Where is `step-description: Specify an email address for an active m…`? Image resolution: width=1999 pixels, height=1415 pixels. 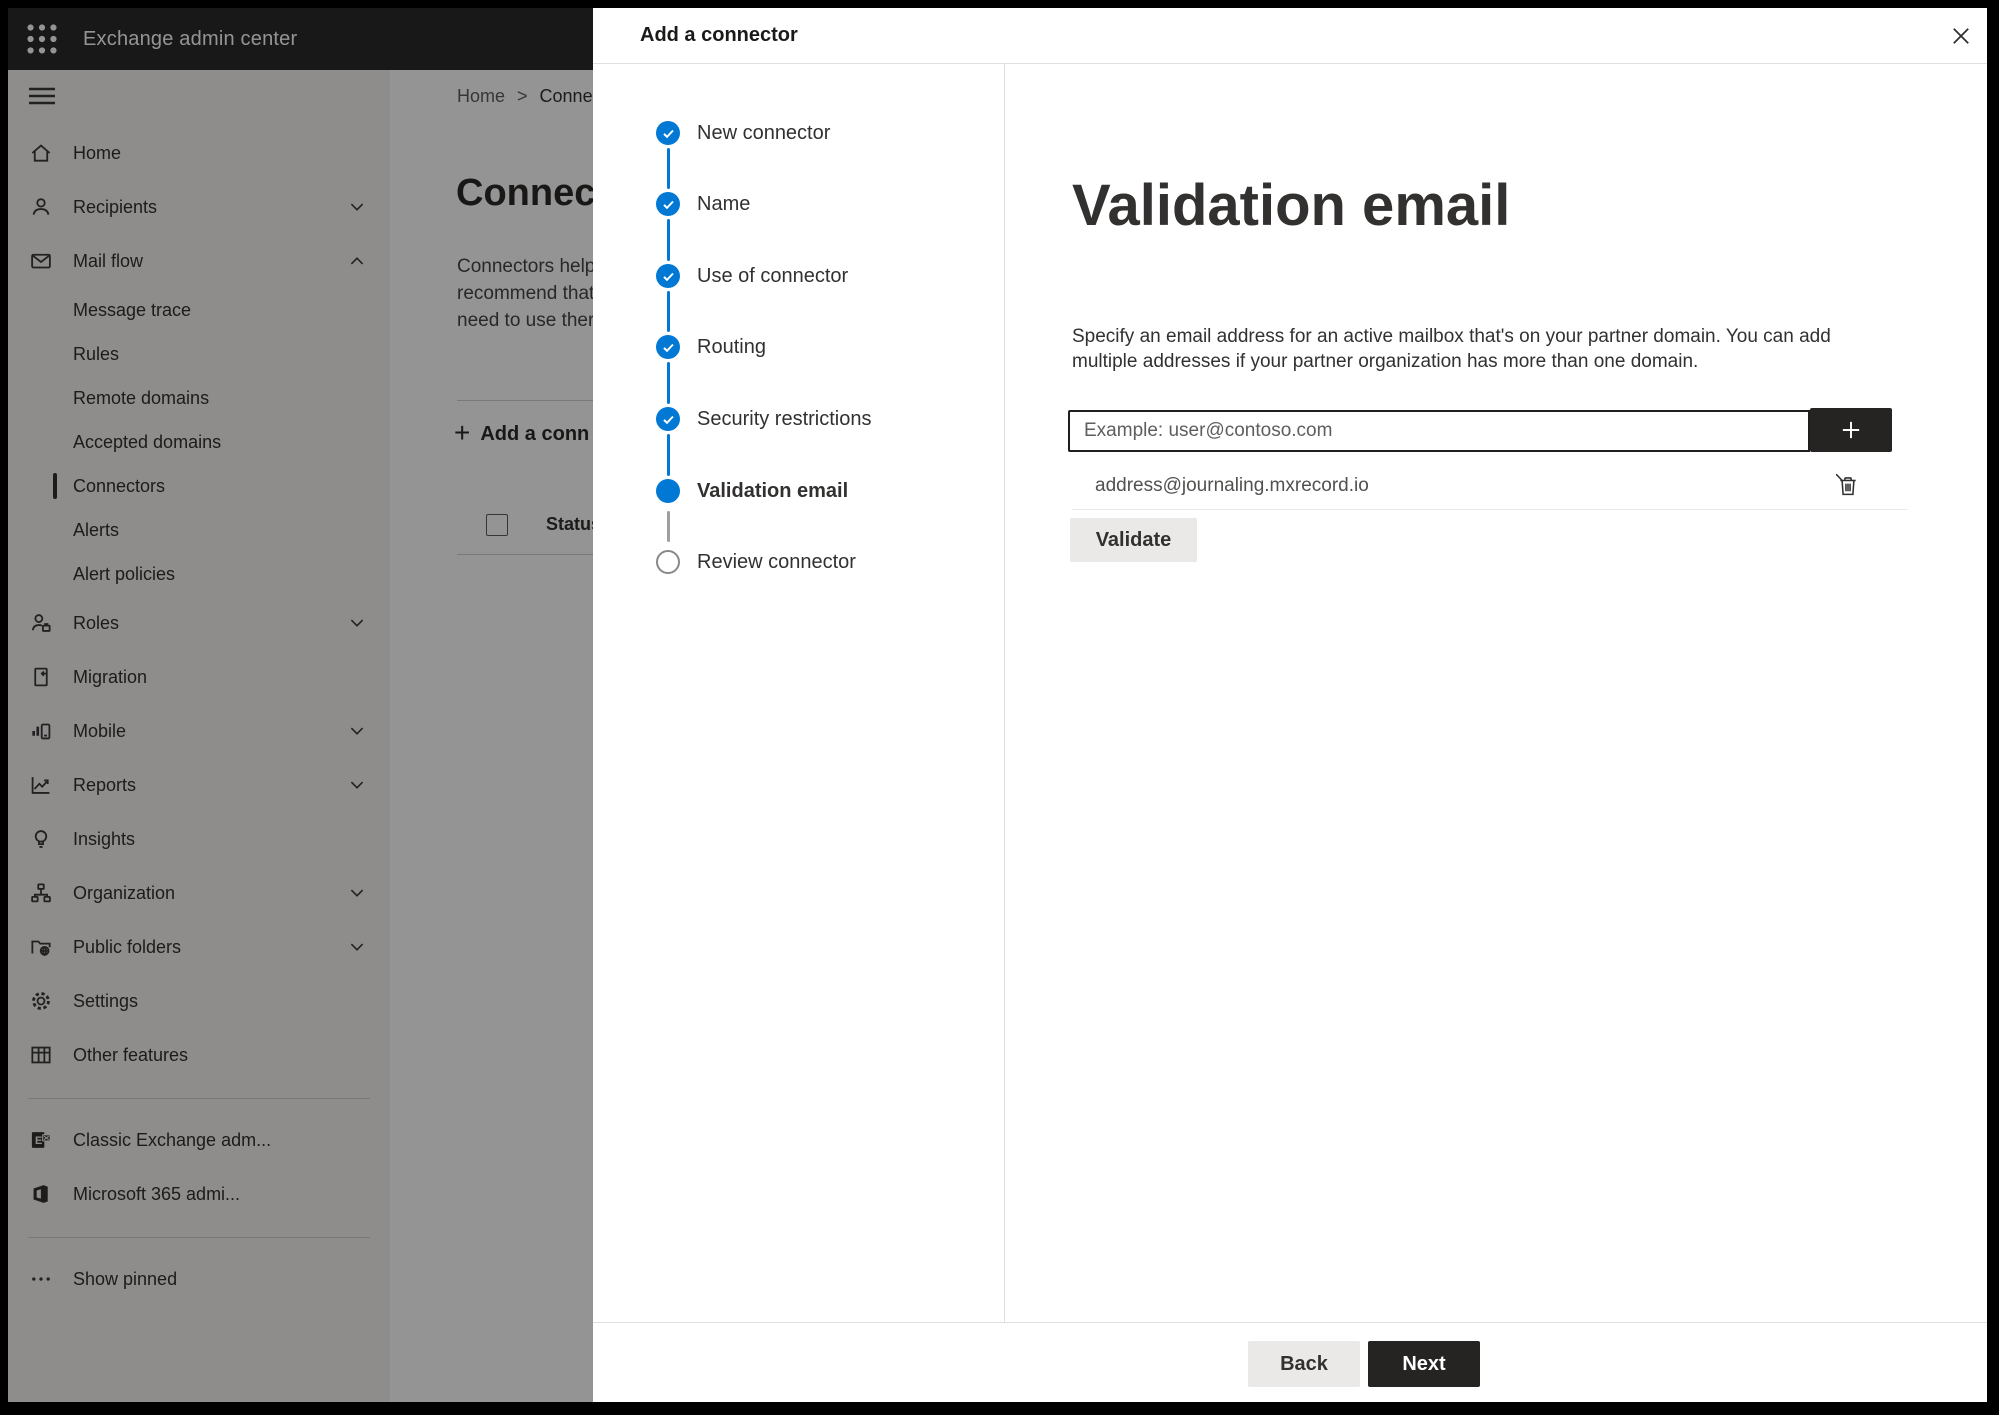
step-description: Specify an email address for an active m… is located at coordinates (1451, 349).